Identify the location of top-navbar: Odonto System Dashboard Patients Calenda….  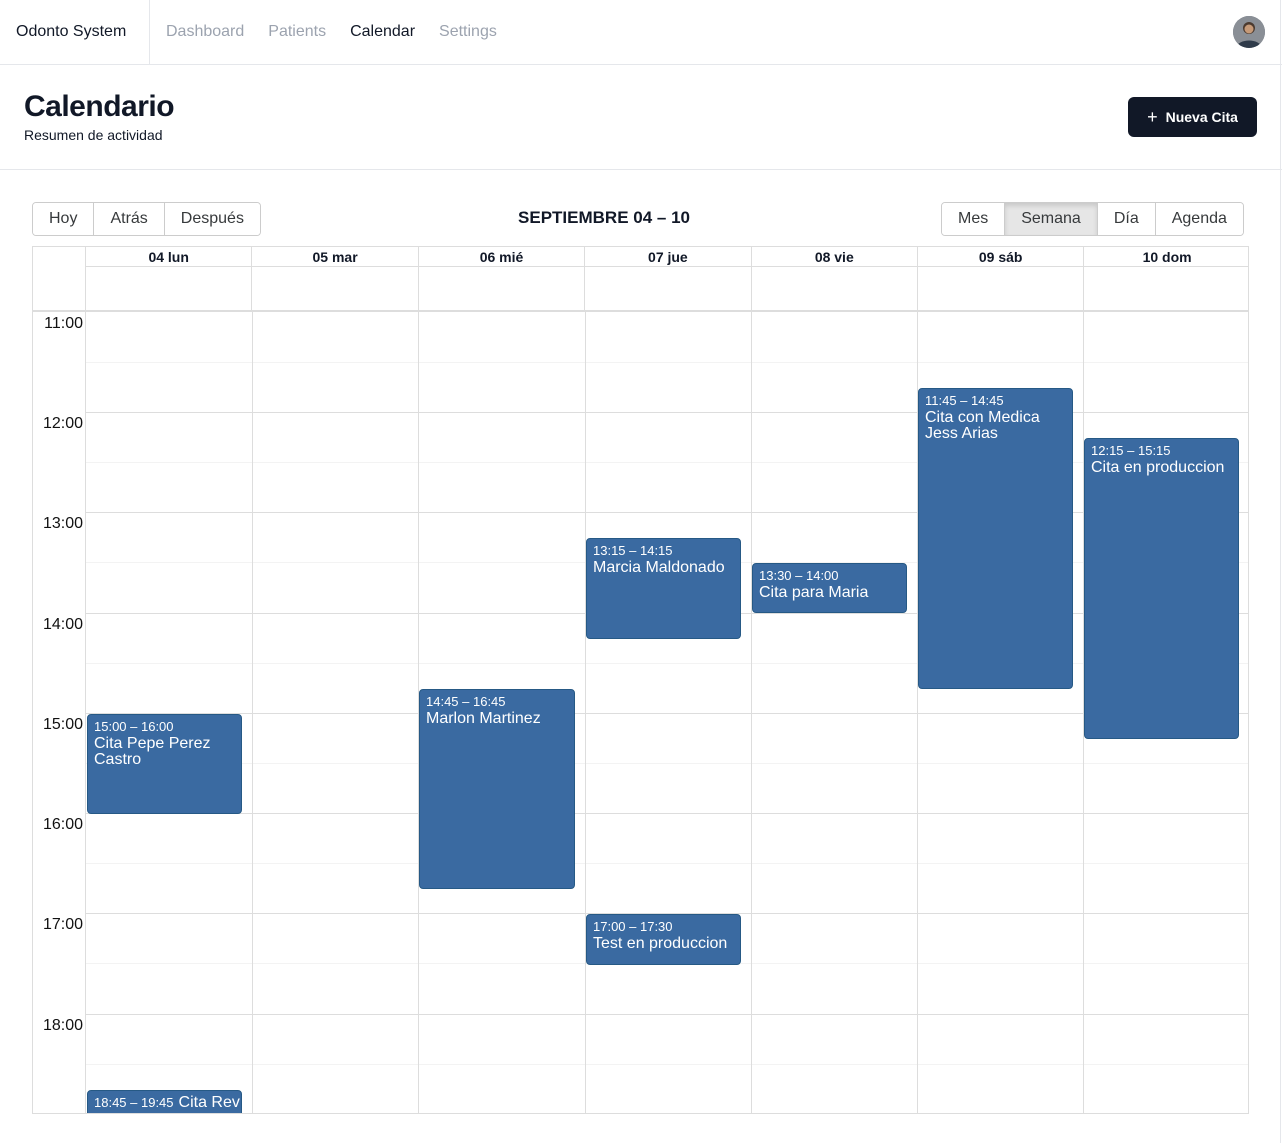
(641, 32).